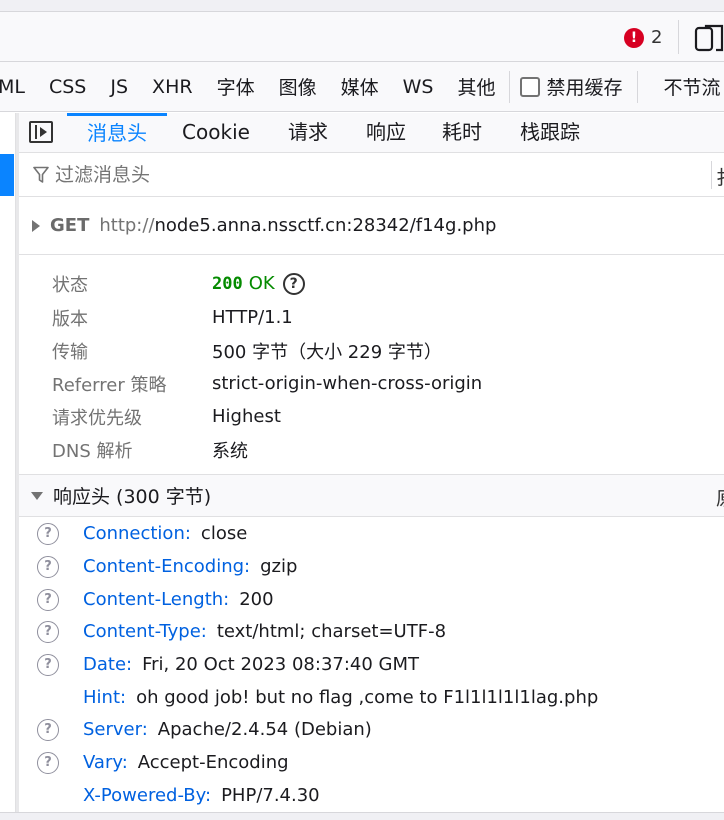  What do you see at coordinates (347, 383) in the screenshot?
I see `info-value: strict-origin-when-cross-origin` at bounding box center [347, 383].